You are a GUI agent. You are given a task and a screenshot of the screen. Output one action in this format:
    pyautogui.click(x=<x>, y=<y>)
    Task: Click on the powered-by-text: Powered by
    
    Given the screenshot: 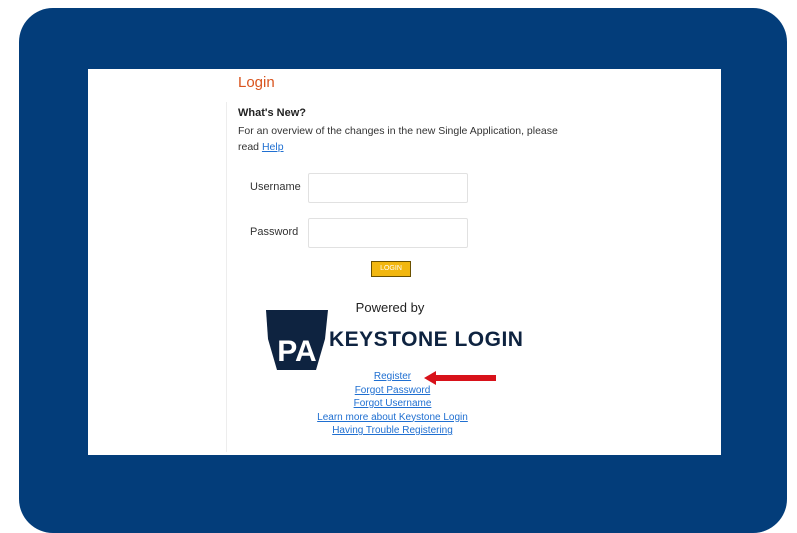 What is the action you would take?
    pyautogui.click(x=390, y=307)
    